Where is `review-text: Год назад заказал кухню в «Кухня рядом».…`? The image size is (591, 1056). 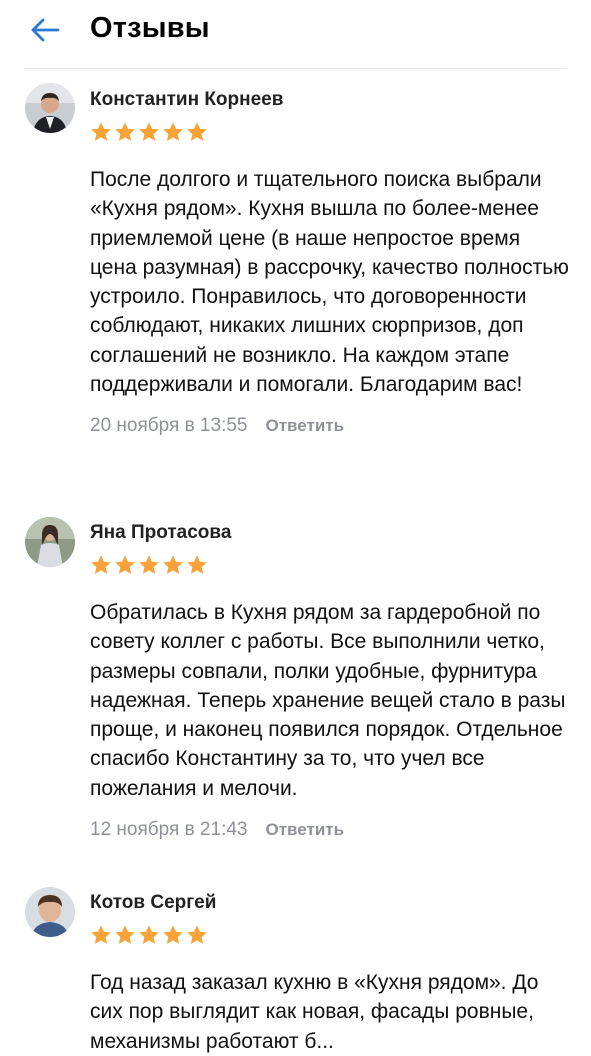
review-text: Год назад заказал кухню в «Кухня рядом».… is located at coordinates (314, 1012).